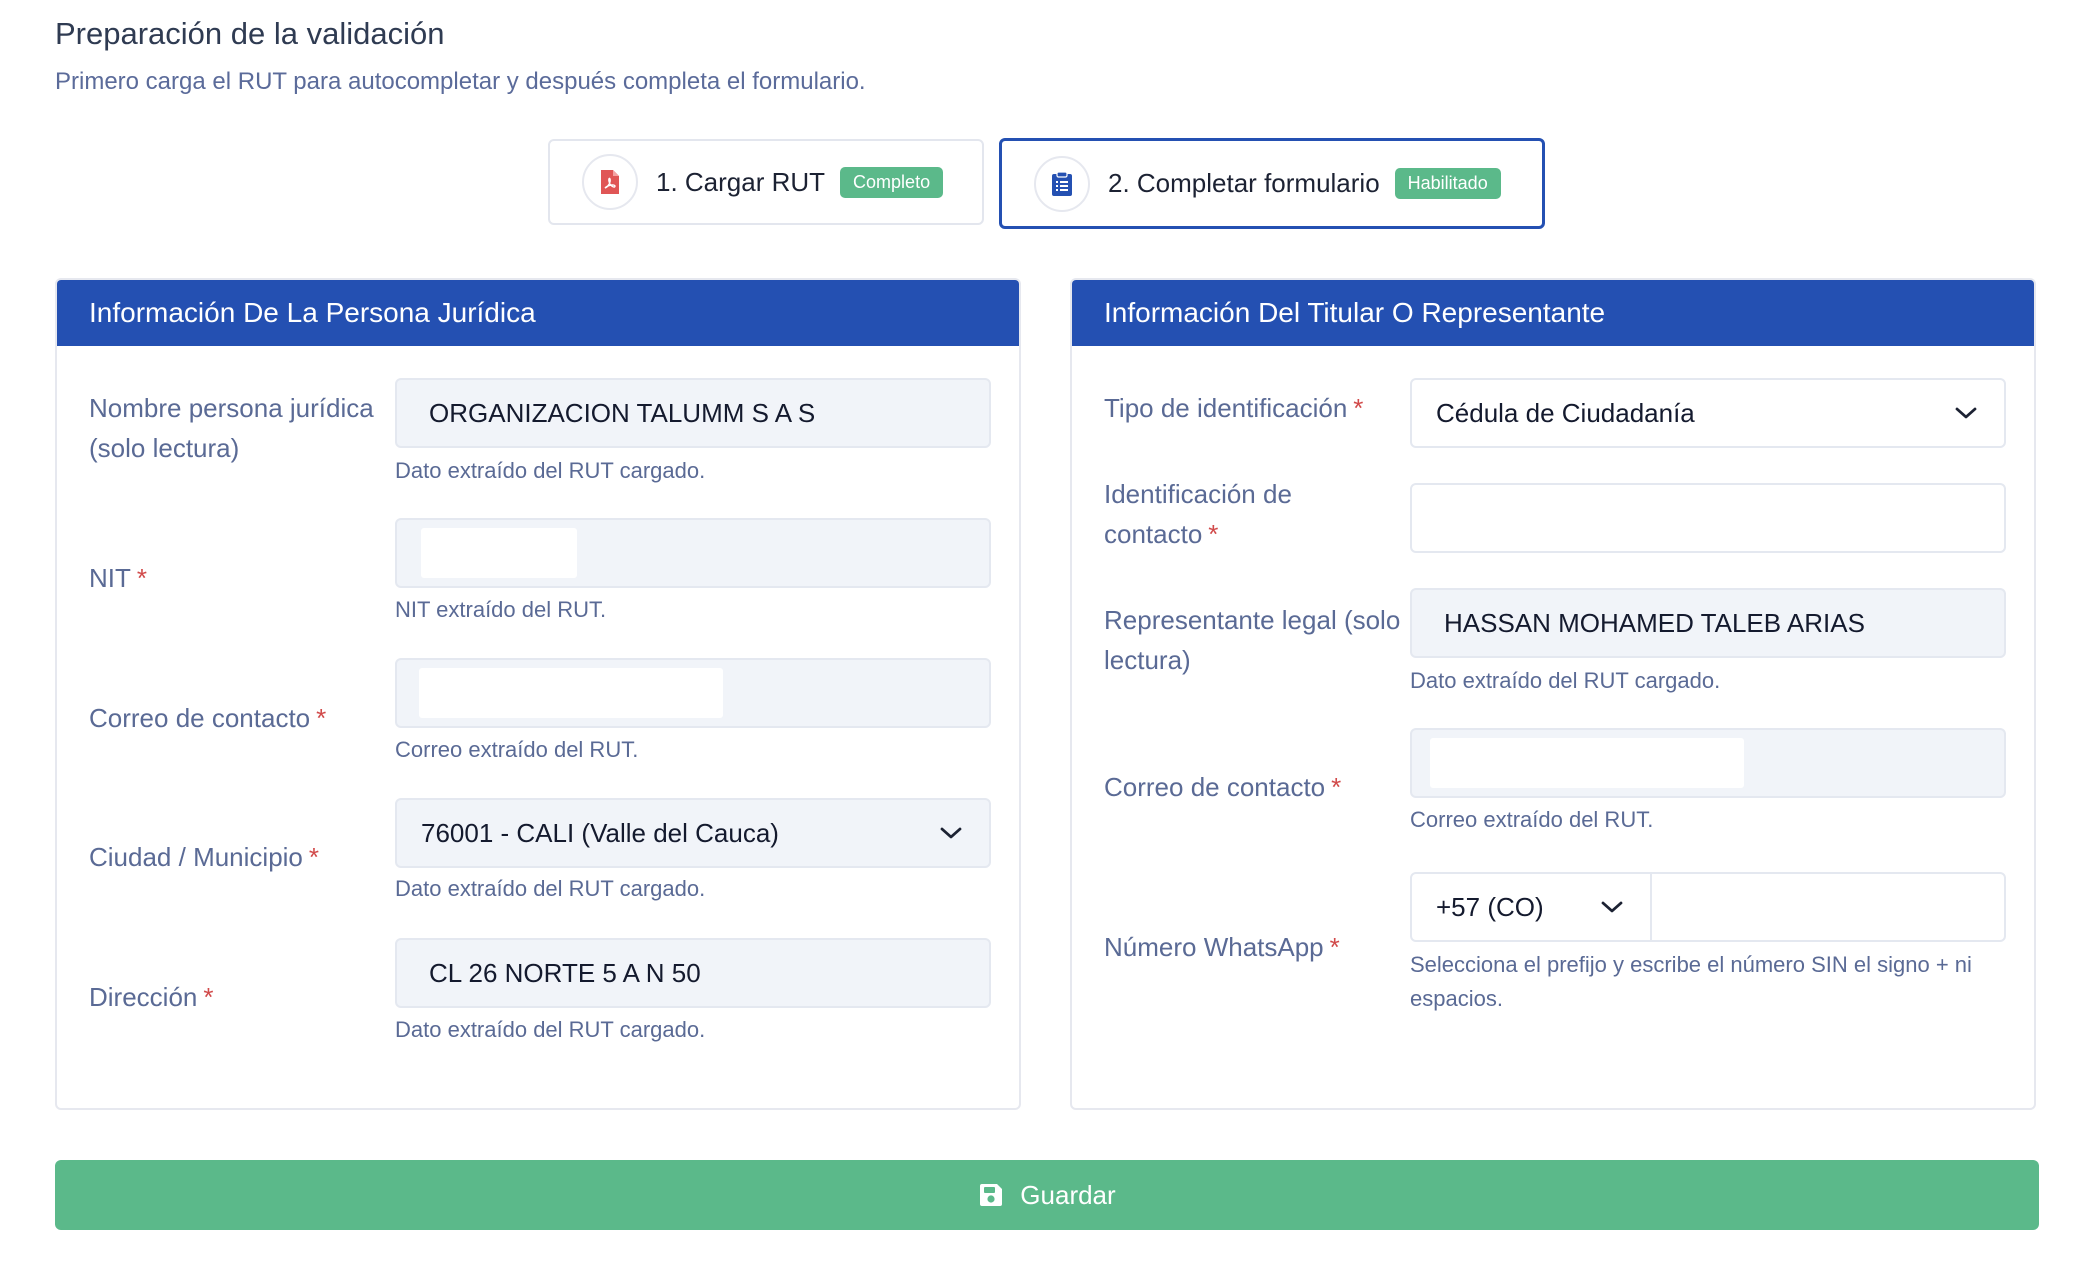 This screenshot has height=1266, width=2078. I want to click on direccion-label: Dirección *, so click(151, 997).